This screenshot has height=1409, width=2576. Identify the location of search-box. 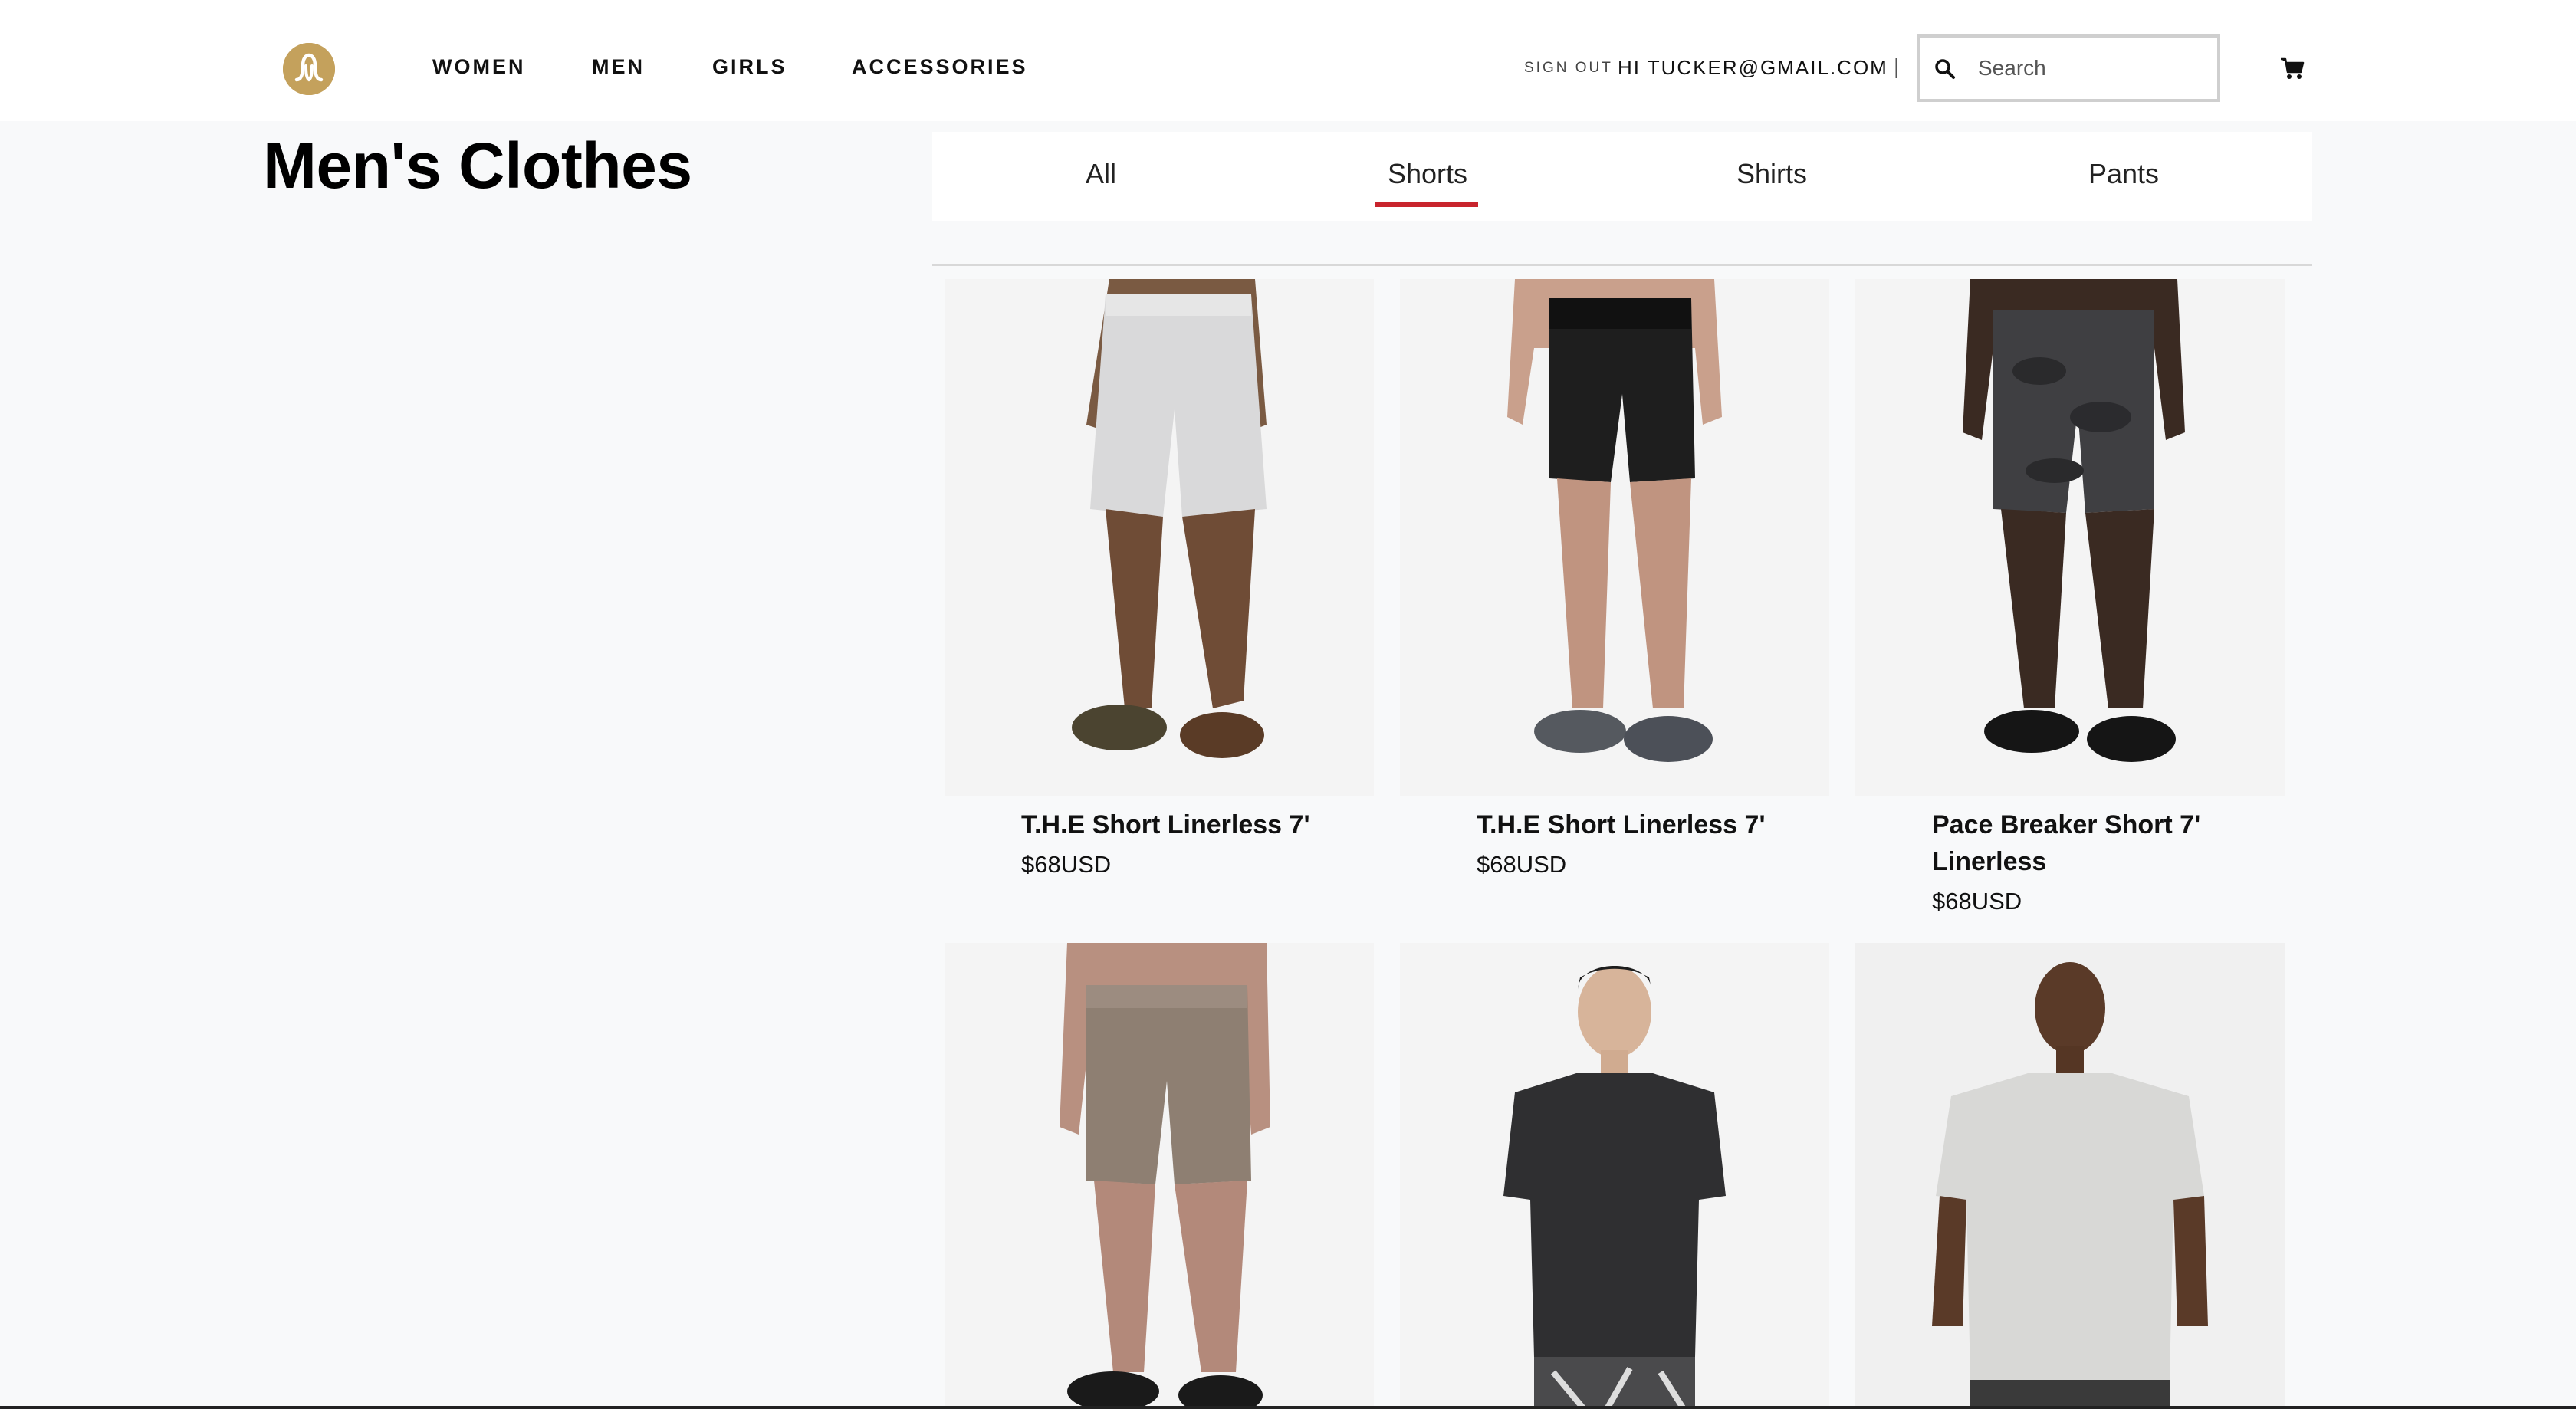
(2068, 68).